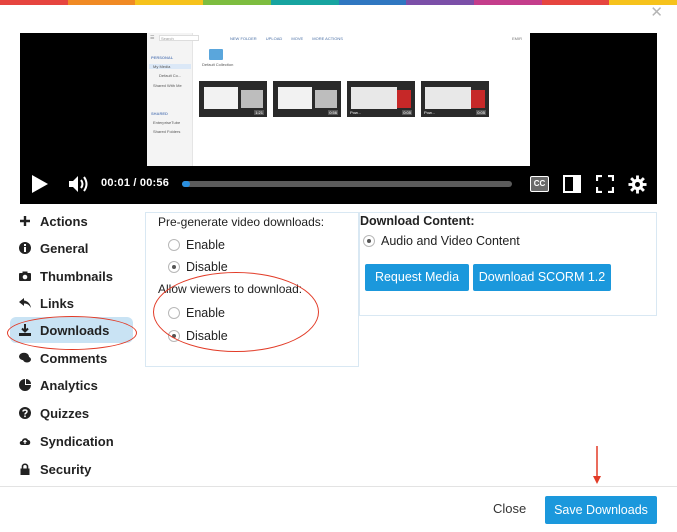  I want to click on preview-menu-icon: ☰, so click(152, 38).